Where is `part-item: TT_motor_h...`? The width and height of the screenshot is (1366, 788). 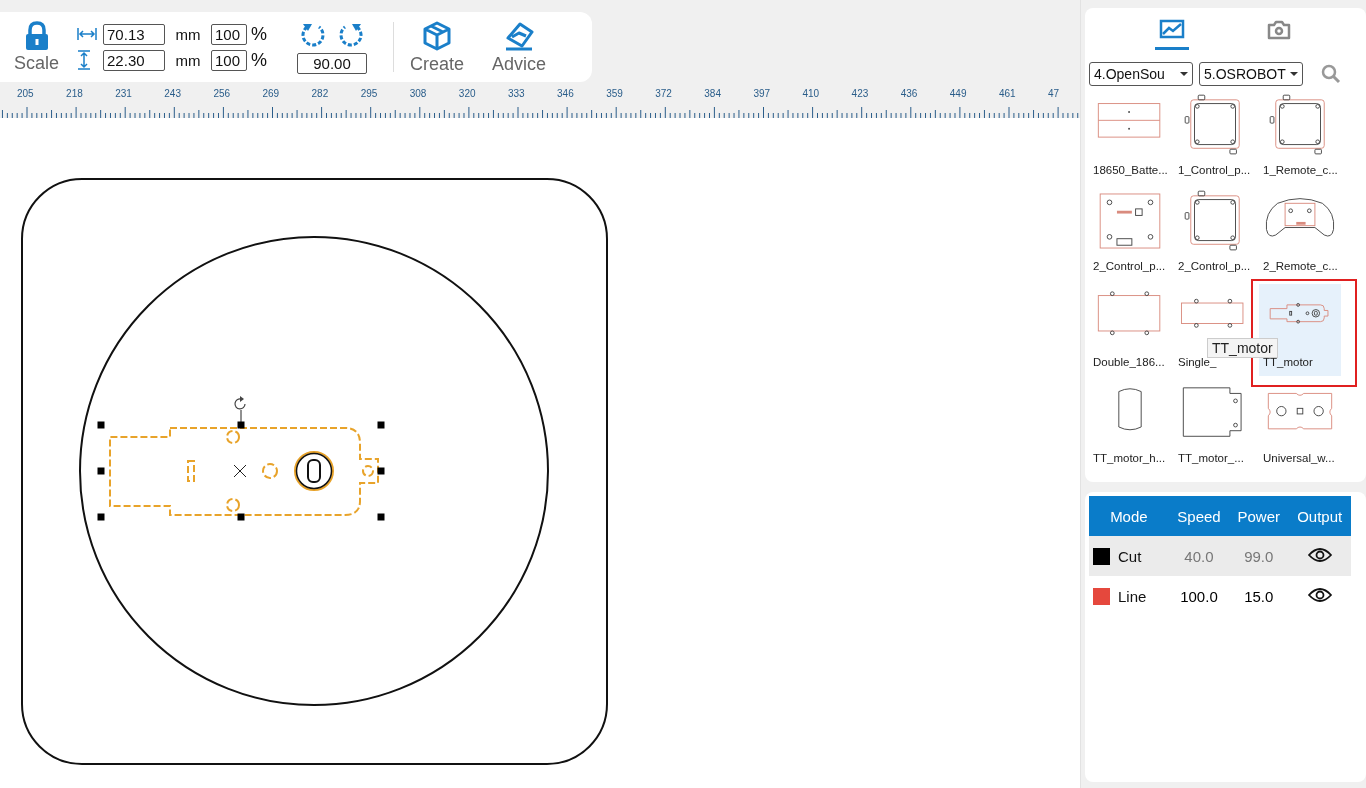
part-item: TT_motor_h... is located at coordinates (1130, 426).